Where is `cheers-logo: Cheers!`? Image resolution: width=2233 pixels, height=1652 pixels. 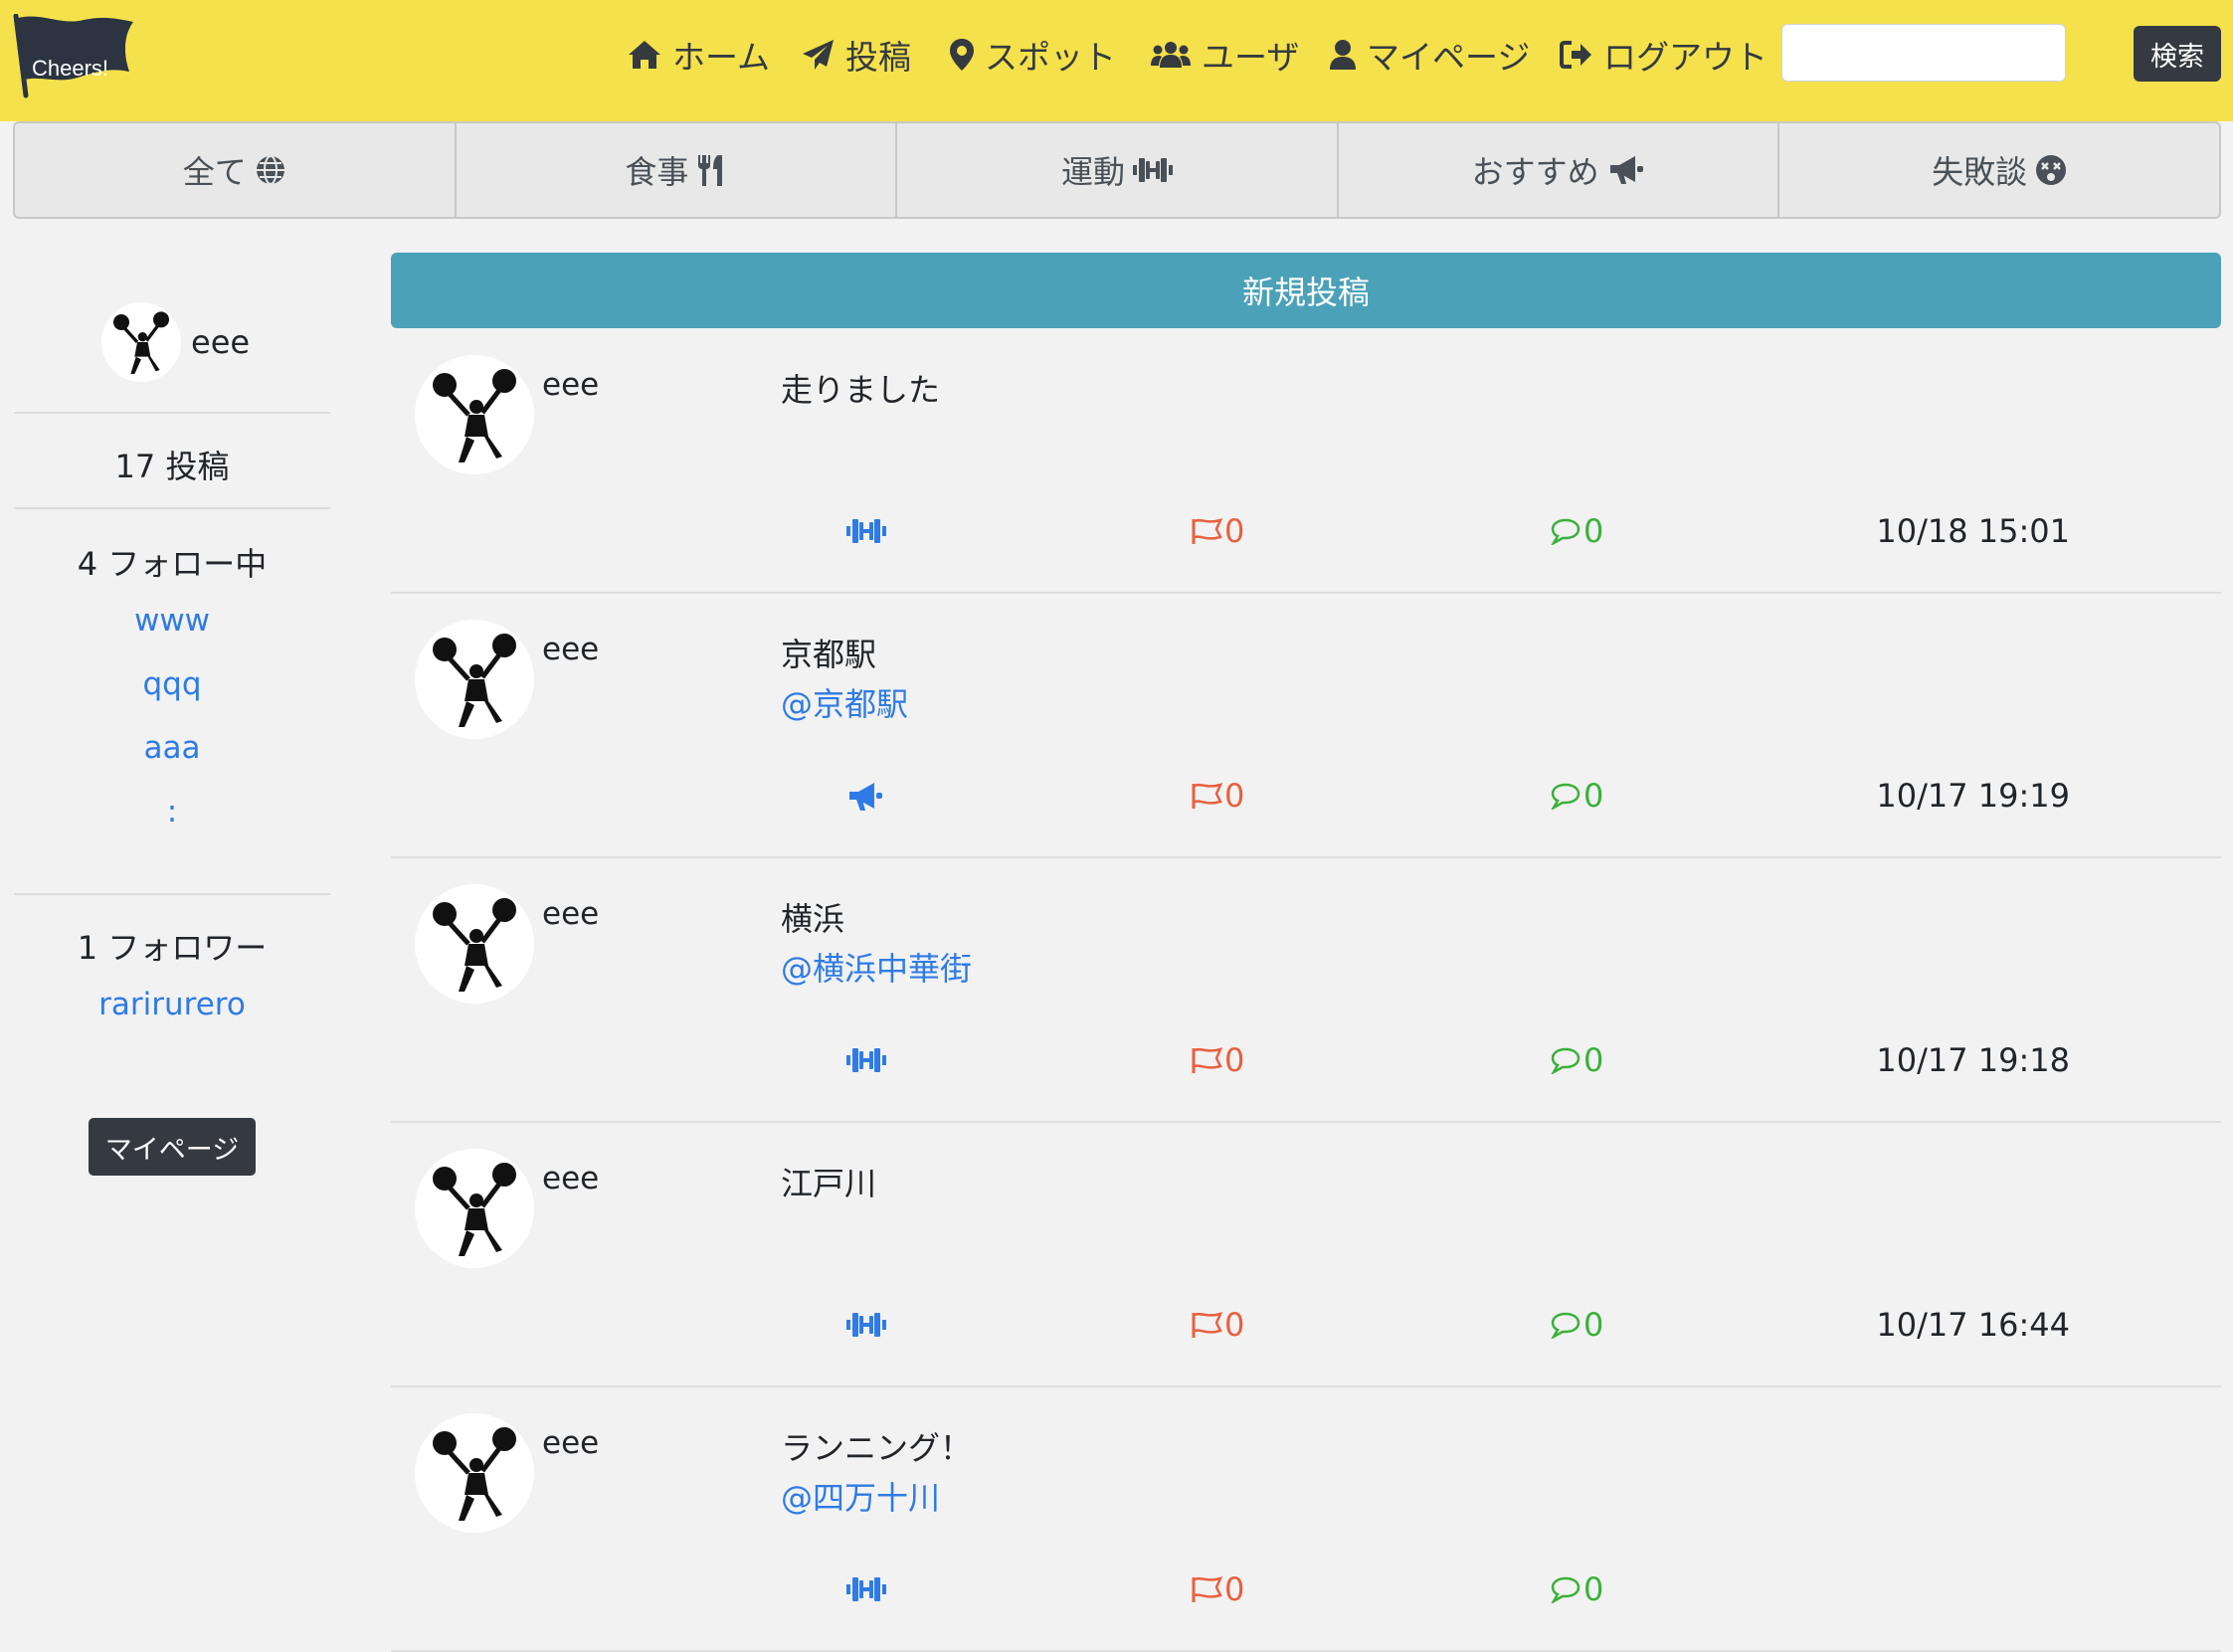
cheers-logo: Cheers! is located at coordinates (73, 56).